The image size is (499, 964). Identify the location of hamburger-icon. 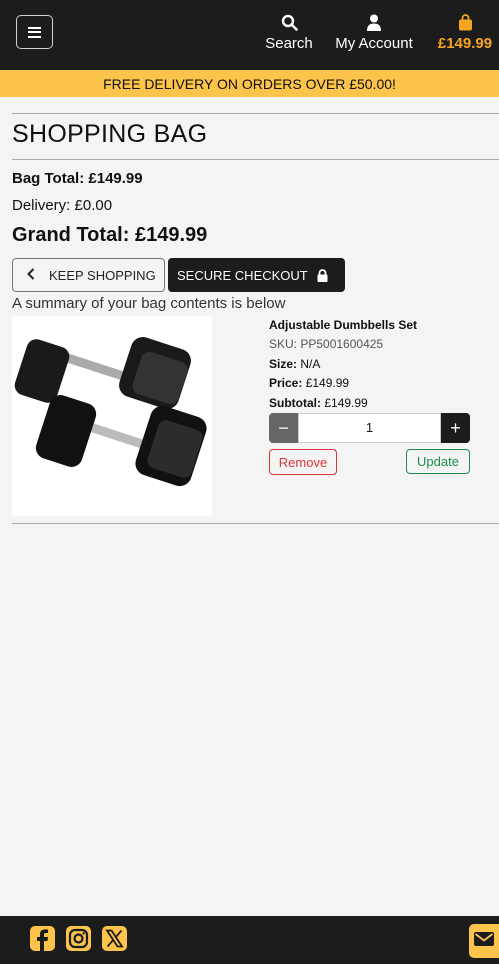
(34, 32).